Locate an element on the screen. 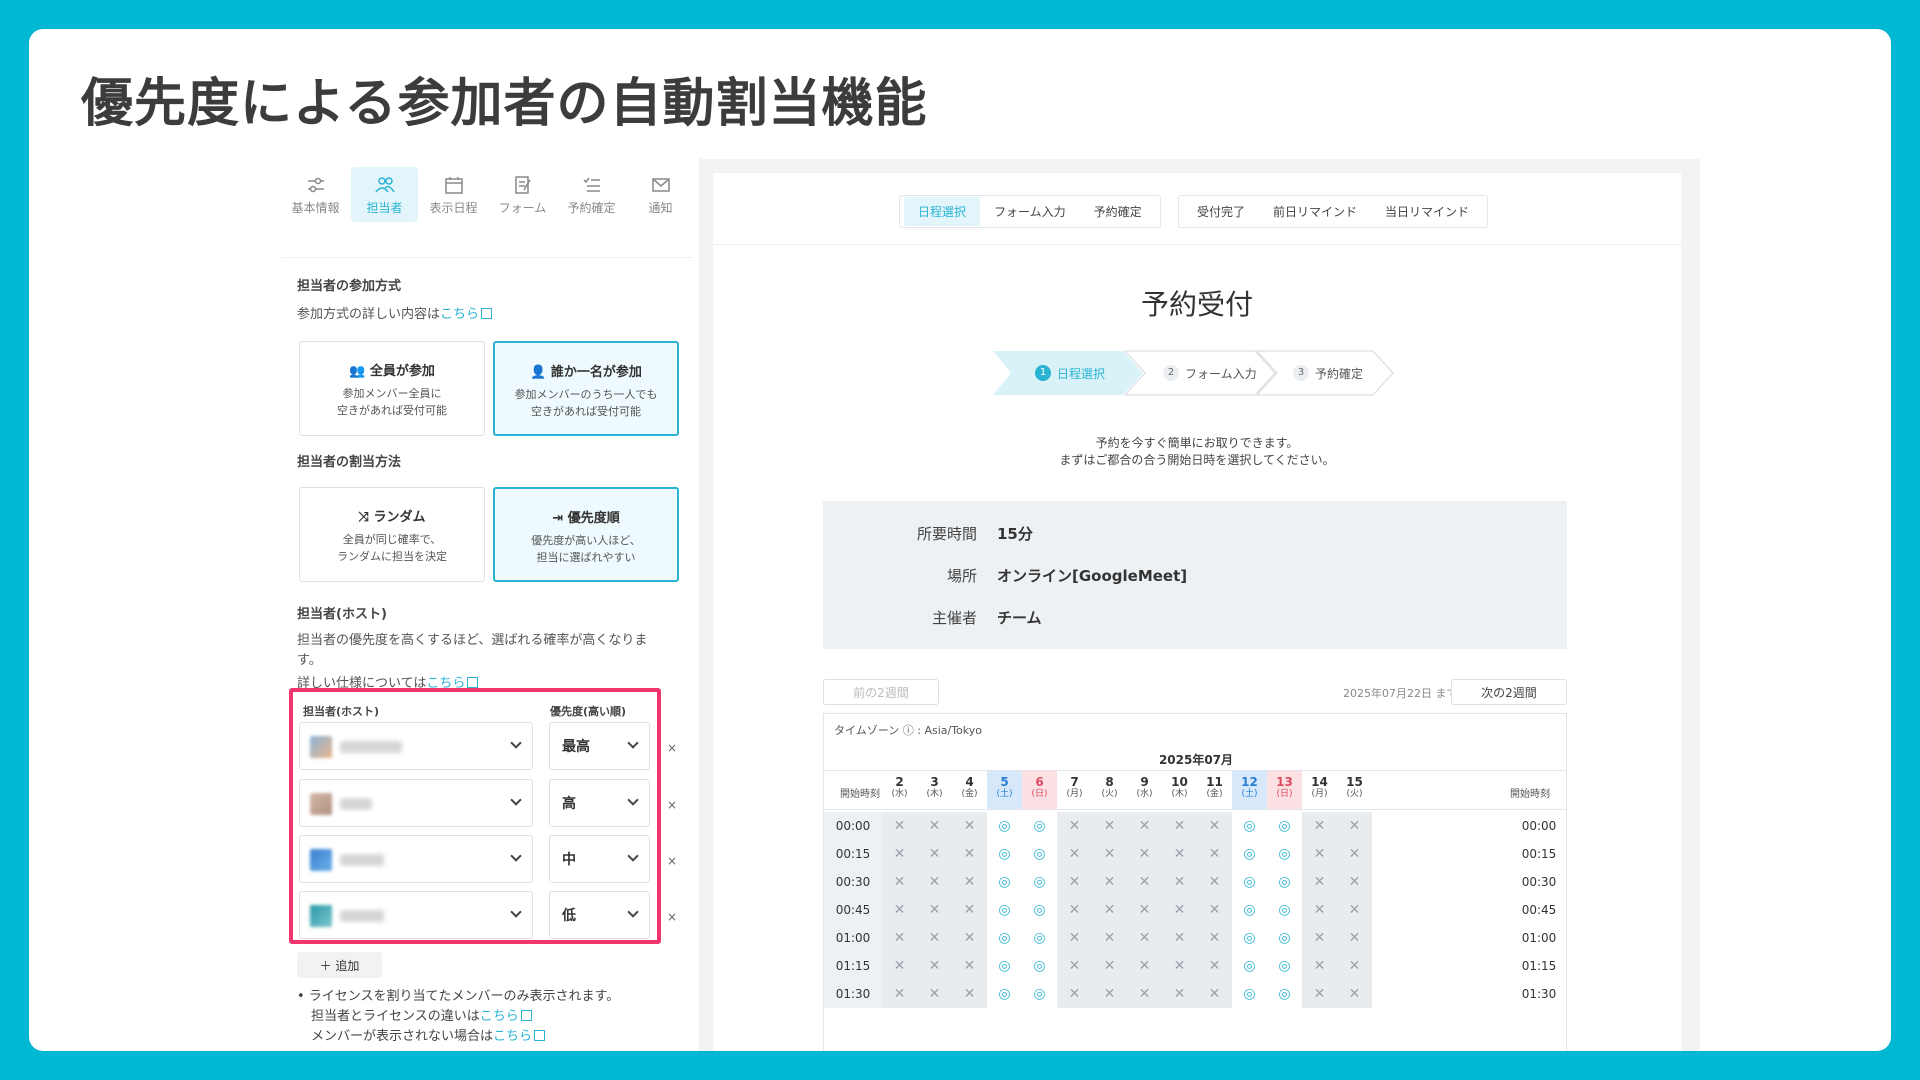 This screenshot has height=1080, width=1920. desc-line: す。 is located at coordinates (309, 660).